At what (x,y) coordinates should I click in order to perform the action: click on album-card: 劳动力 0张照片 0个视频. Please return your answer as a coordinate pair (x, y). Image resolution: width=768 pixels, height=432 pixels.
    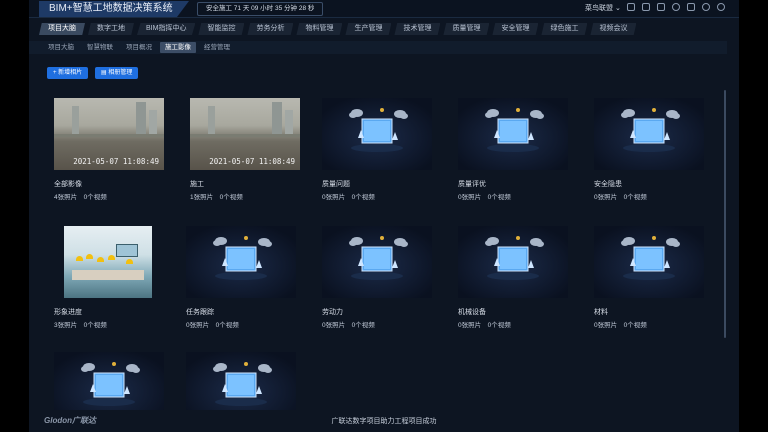
    Looking at the image, I should click on (378, 278).